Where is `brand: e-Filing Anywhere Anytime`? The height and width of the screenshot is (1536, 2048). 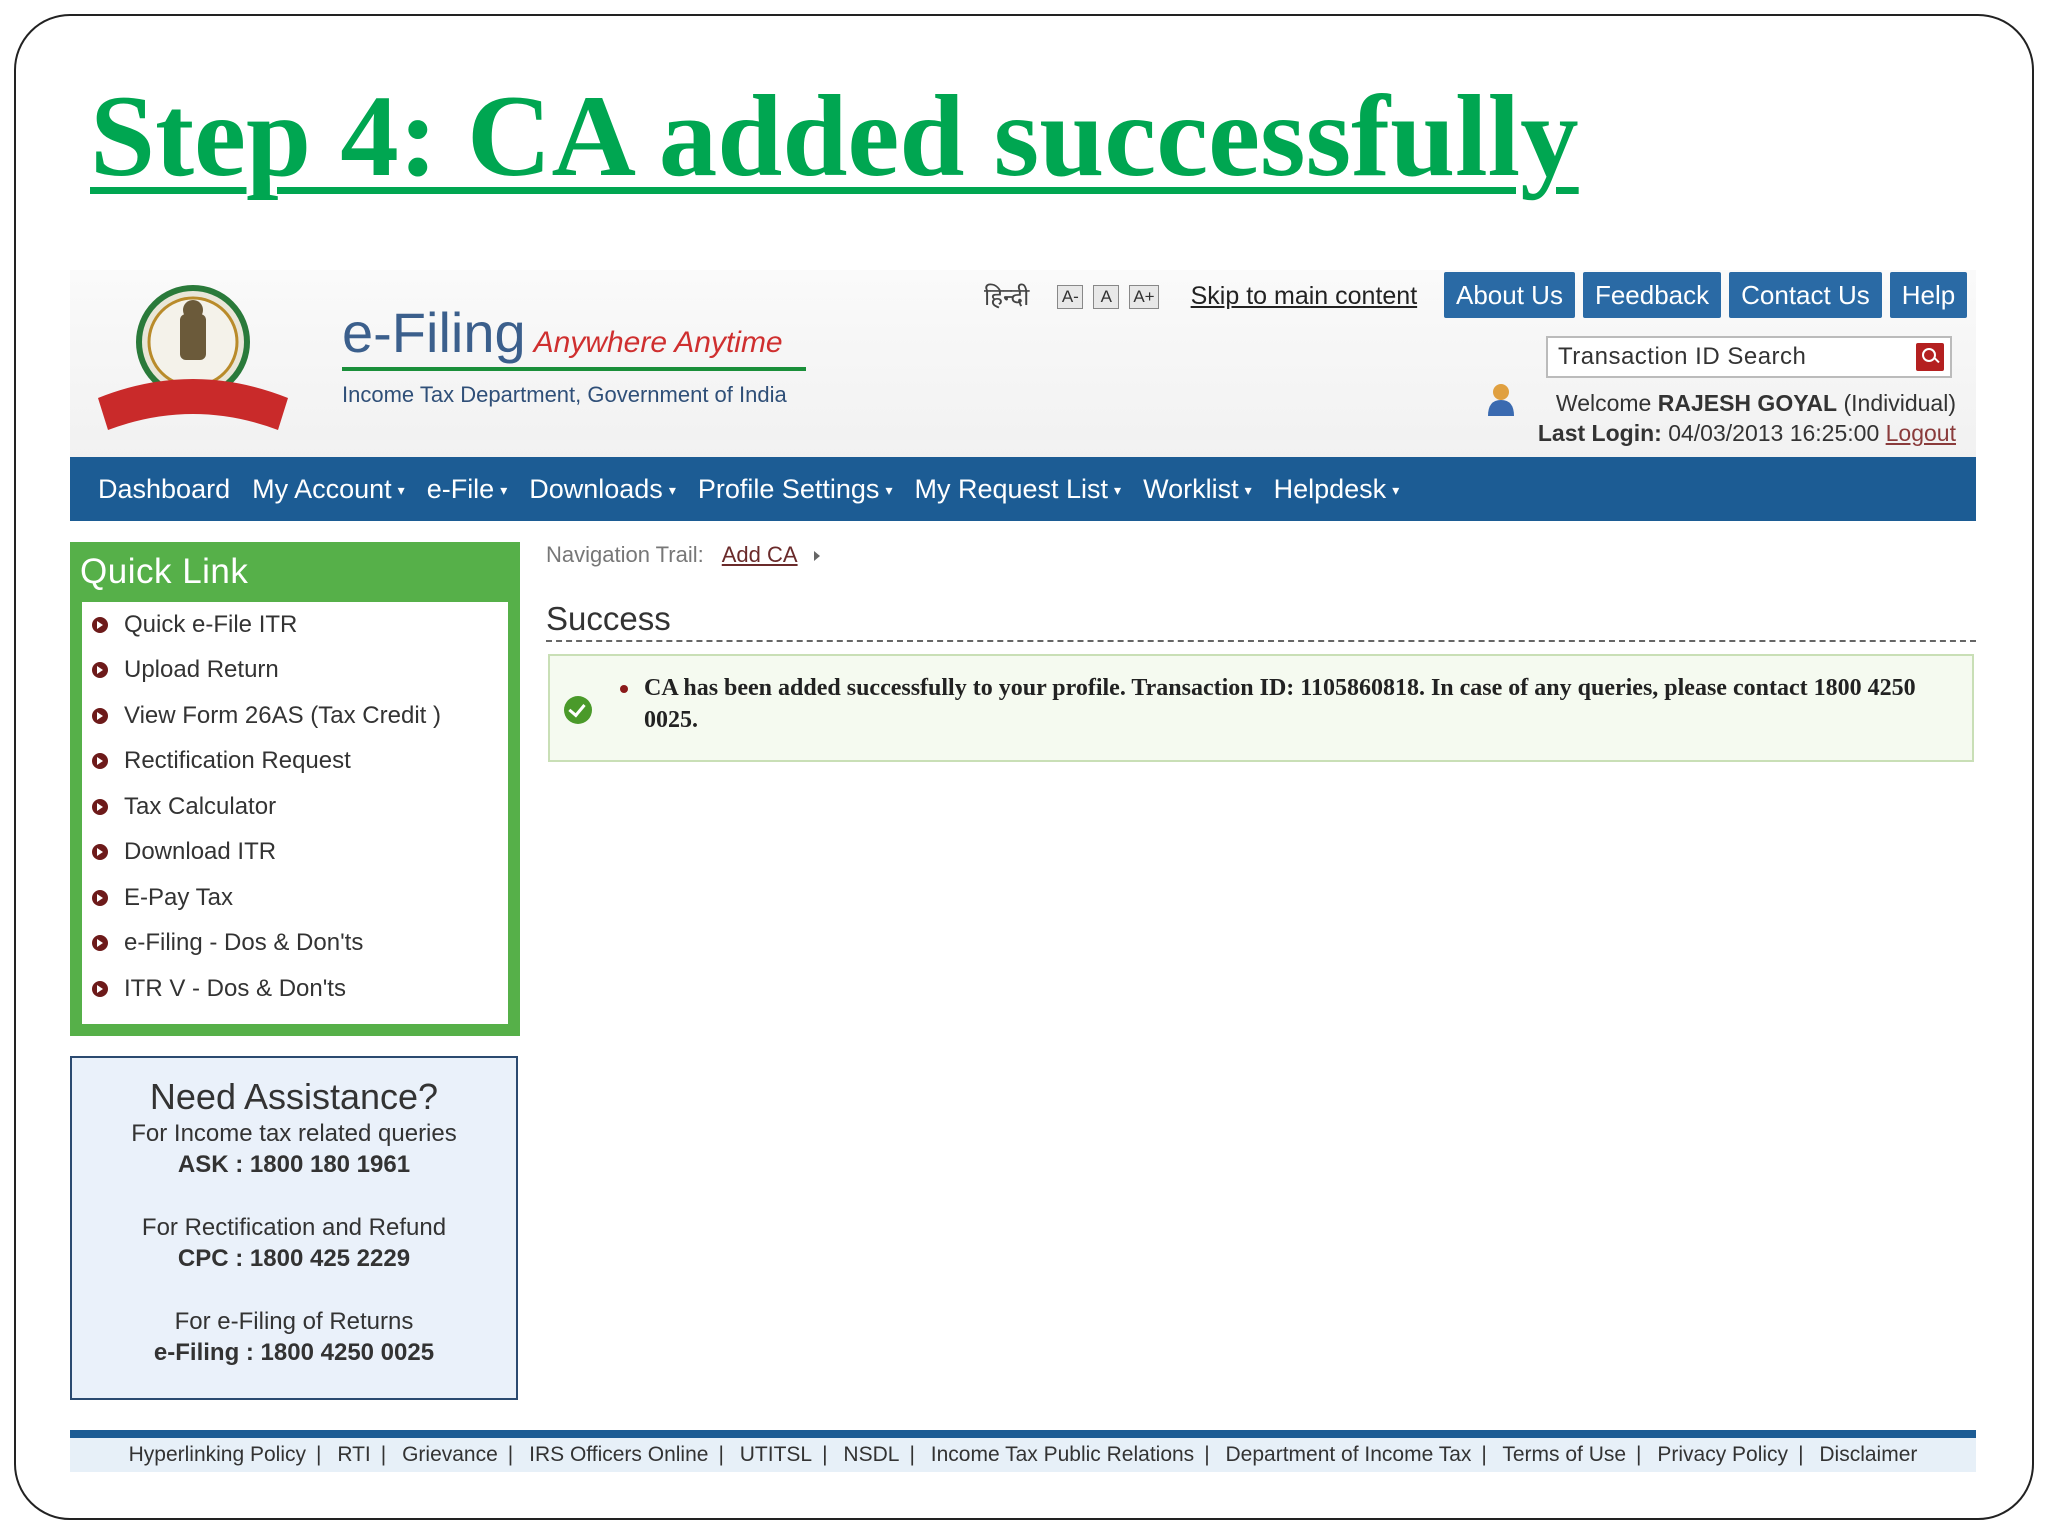 brand: e-Filing Anywhere Anytime is located at coordinates (562, 332).